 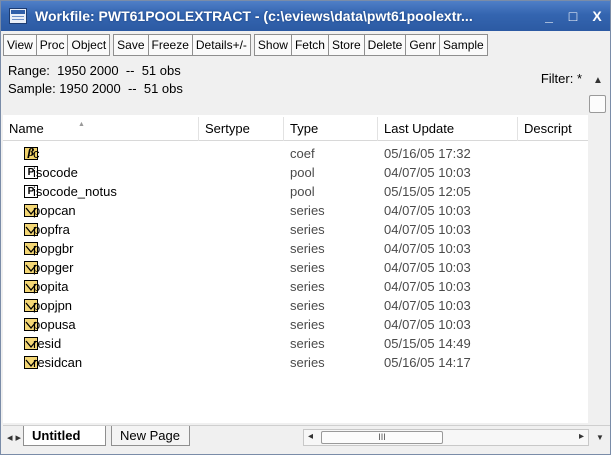 I want to click on table-row: Pisocode_notus pool 05/15/05 12:05, so click(x=295, y=191).